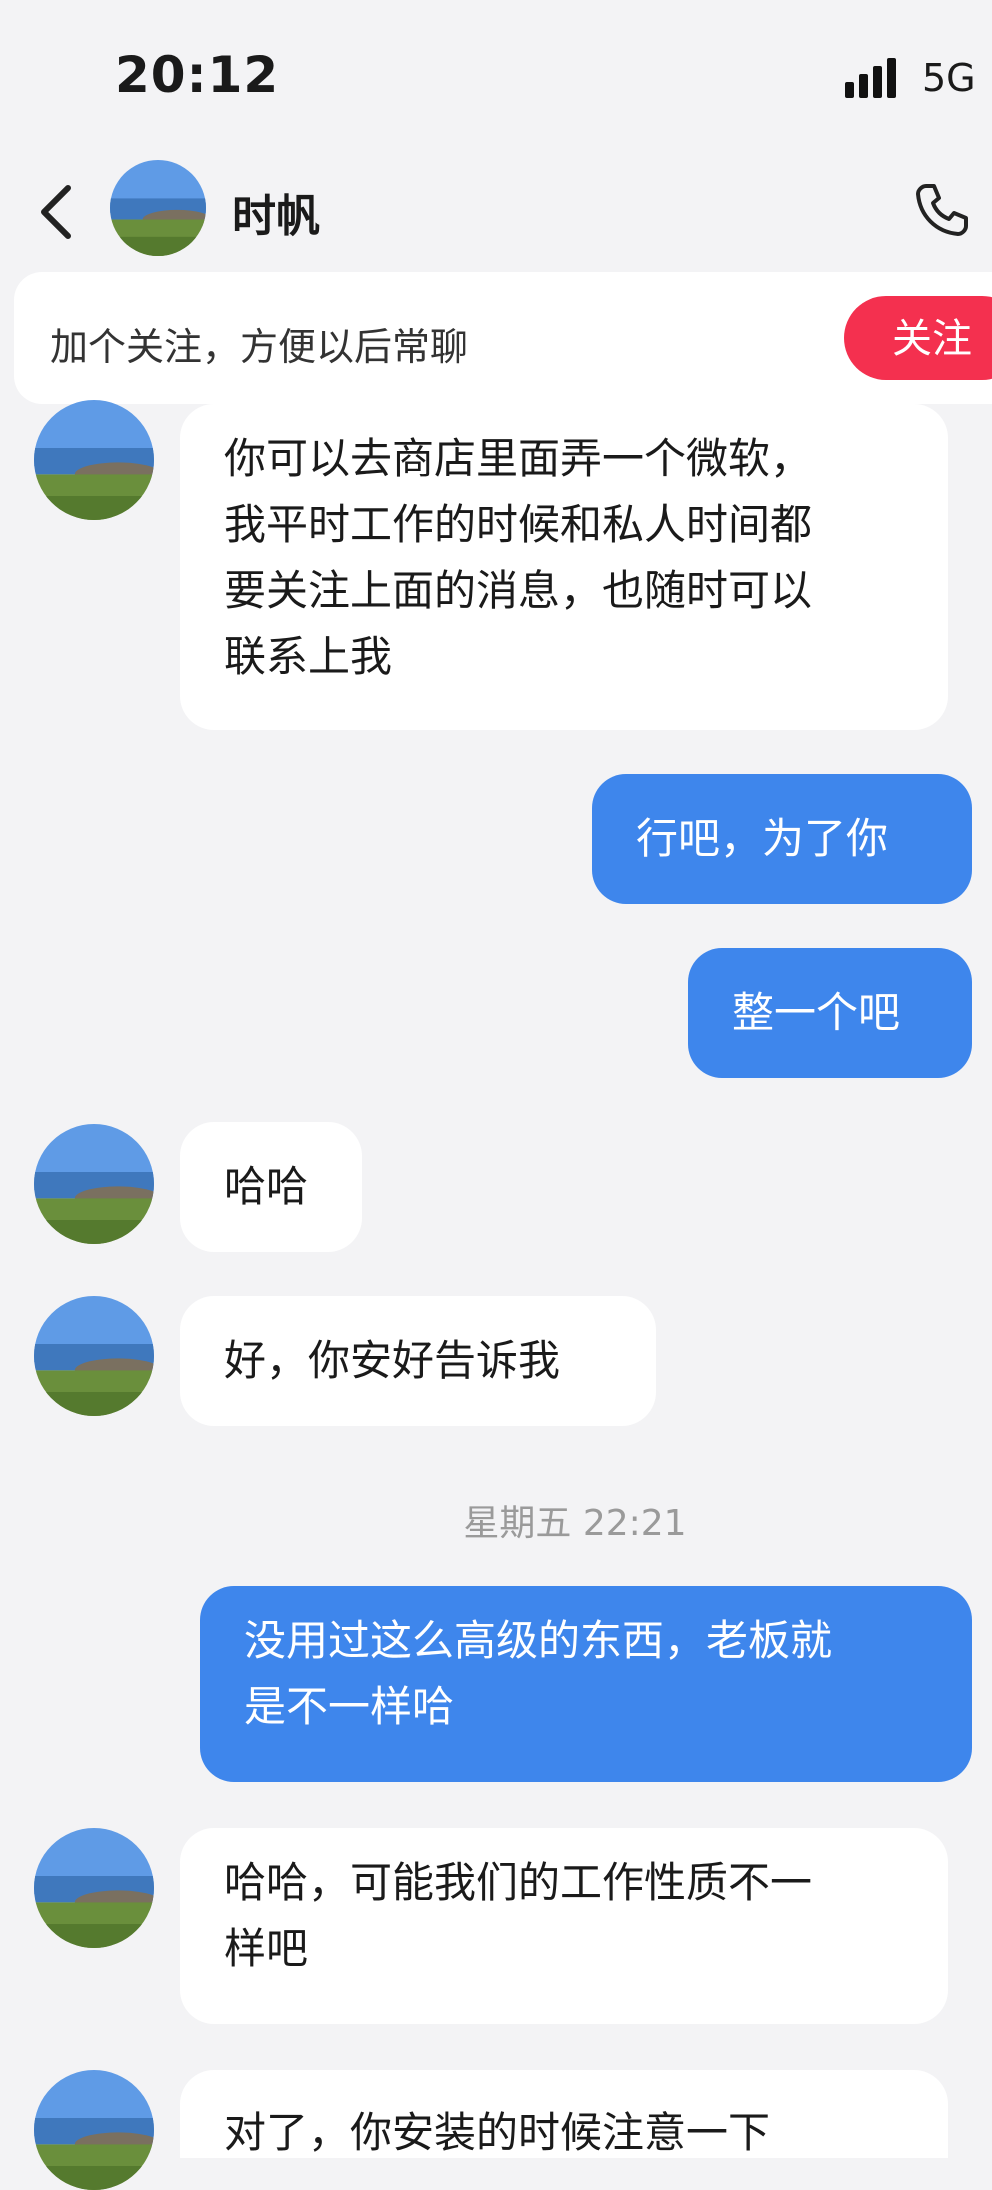 This screenshot has height=2190, width=992. Describe the element at coordinates (942, 210) in the screenshot. I see `phone-icon` at that location.